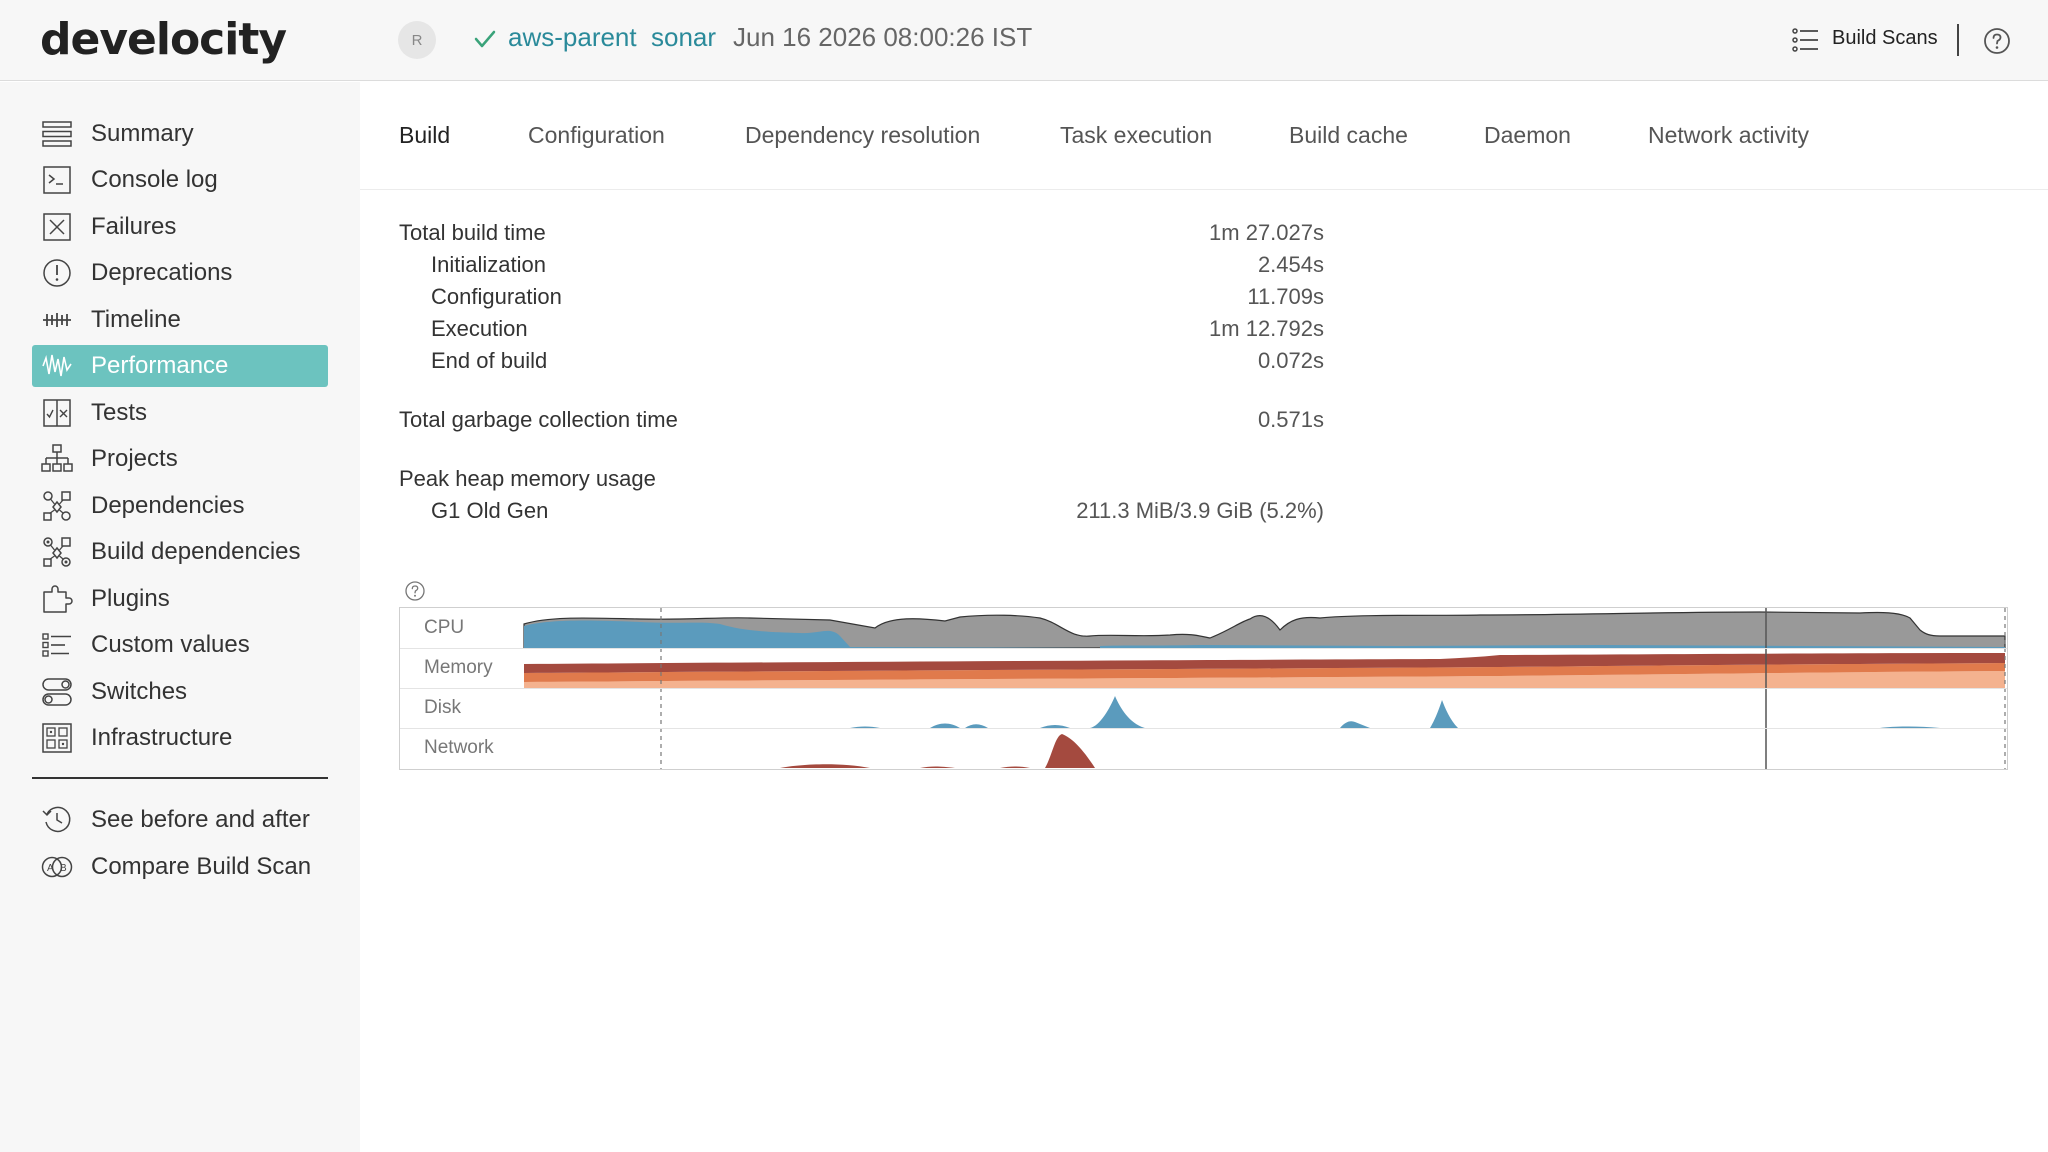 This screenshot has height=1152, width=2048. I want to click on history-icon, so click(56, 819).